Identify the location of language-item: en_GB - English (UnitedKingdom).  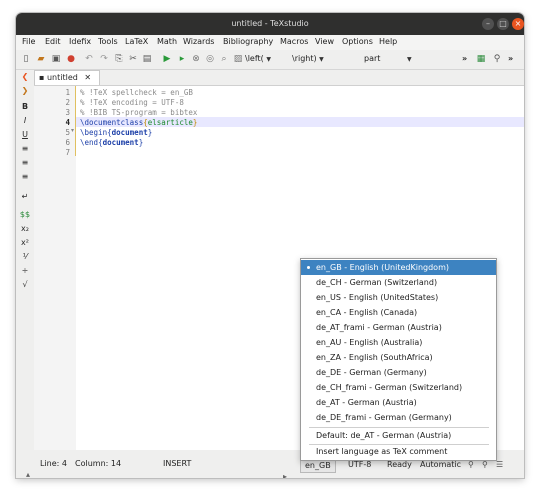
(398, 267).